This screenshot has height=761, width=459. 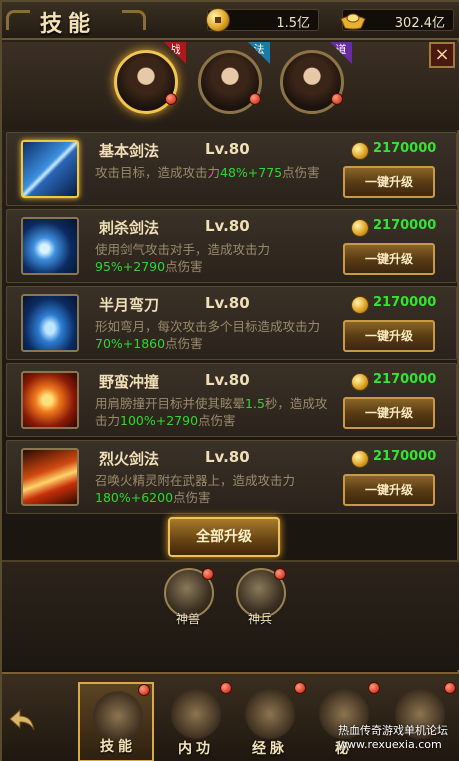 What do you see at coordinates (183, 258) in the screenshot?
I see `skill-description: 使用剑气攻击对手，造成攻击力95%+2790点伤害` at bounding box center [183, 258].